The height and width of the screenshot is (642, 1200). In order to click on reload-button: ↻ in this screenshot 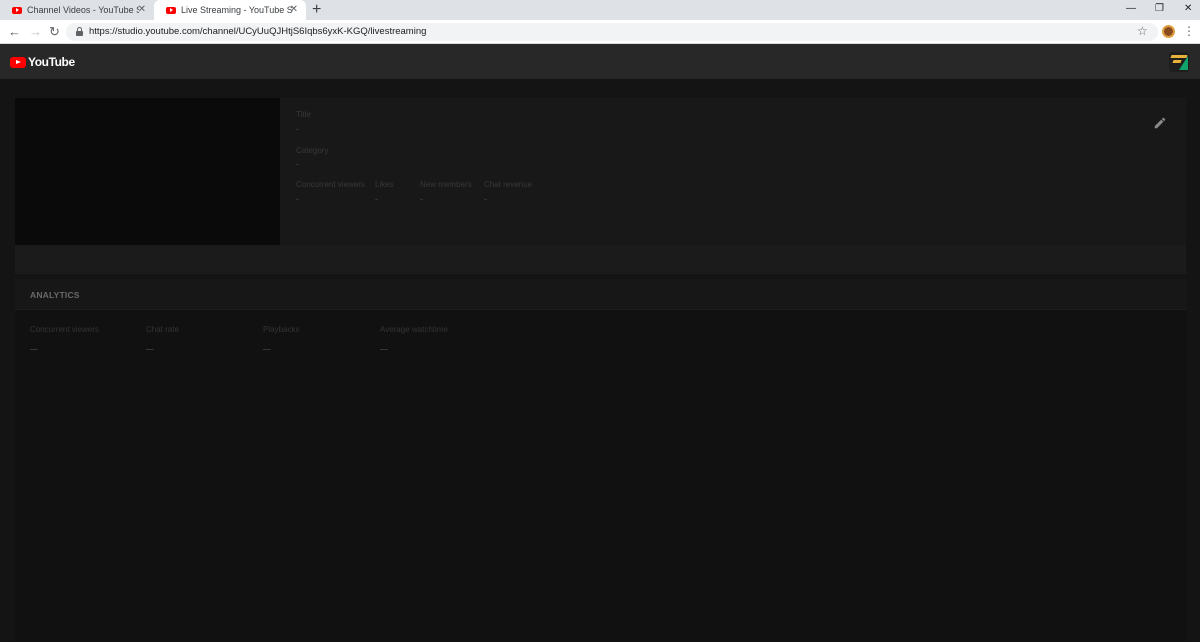, I will do `click(54, 32)`.